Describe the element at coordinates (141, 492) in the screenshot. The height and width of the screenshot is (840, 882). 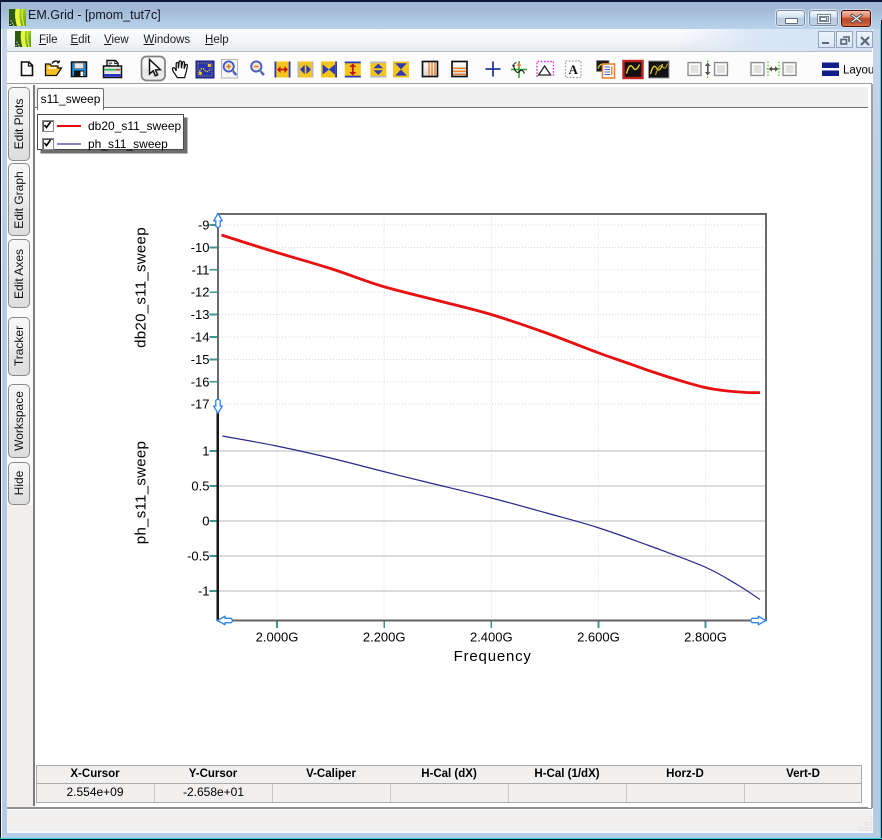
I see `svg-text: ph_s11_sweep` at that location.